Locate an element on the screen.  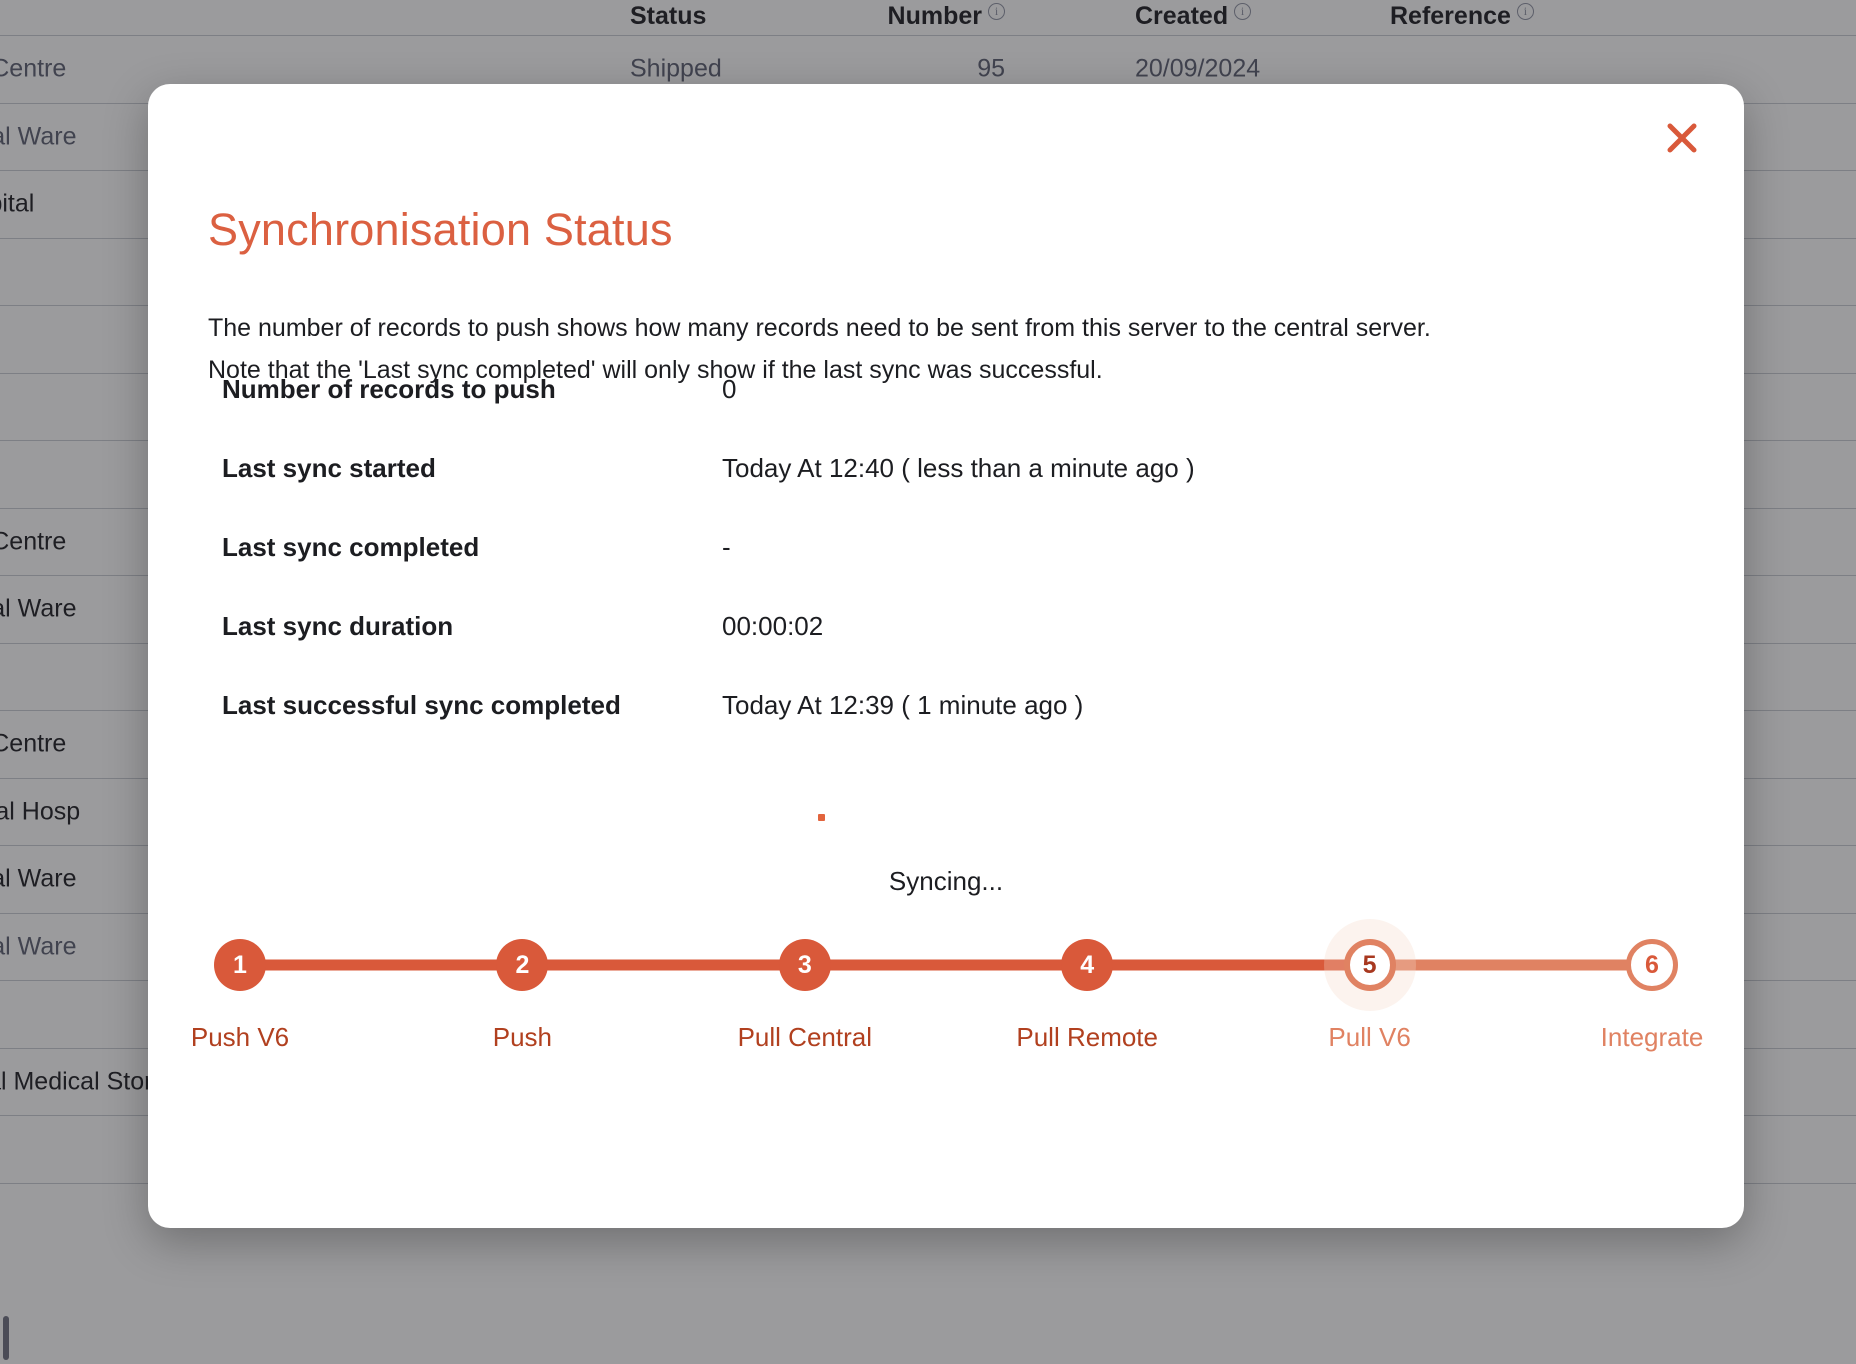
stepper-step-label: Push is located at coordinates (522, 1037).